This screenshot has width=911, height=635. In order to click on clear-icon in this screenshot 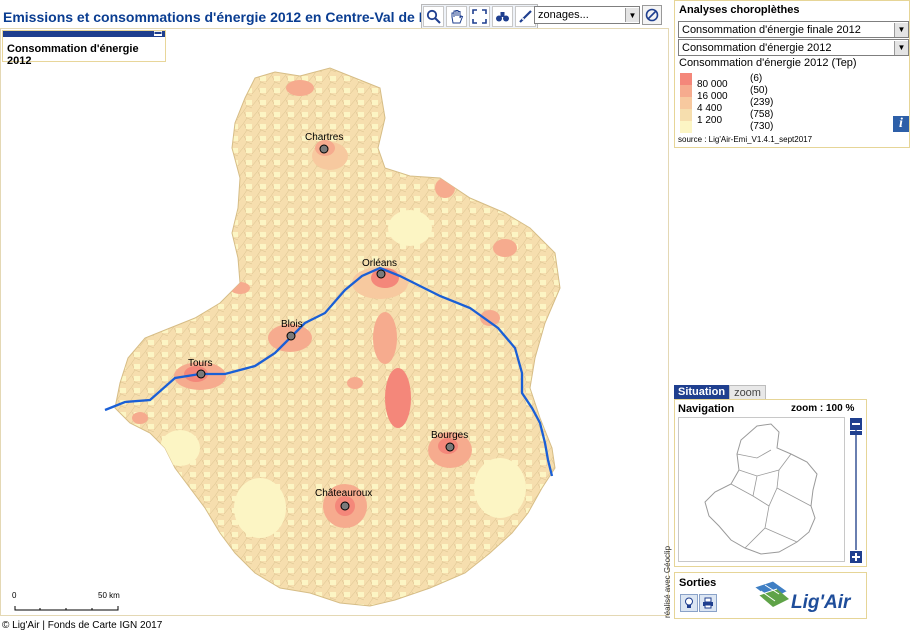, I will do `click(652, 15)`.